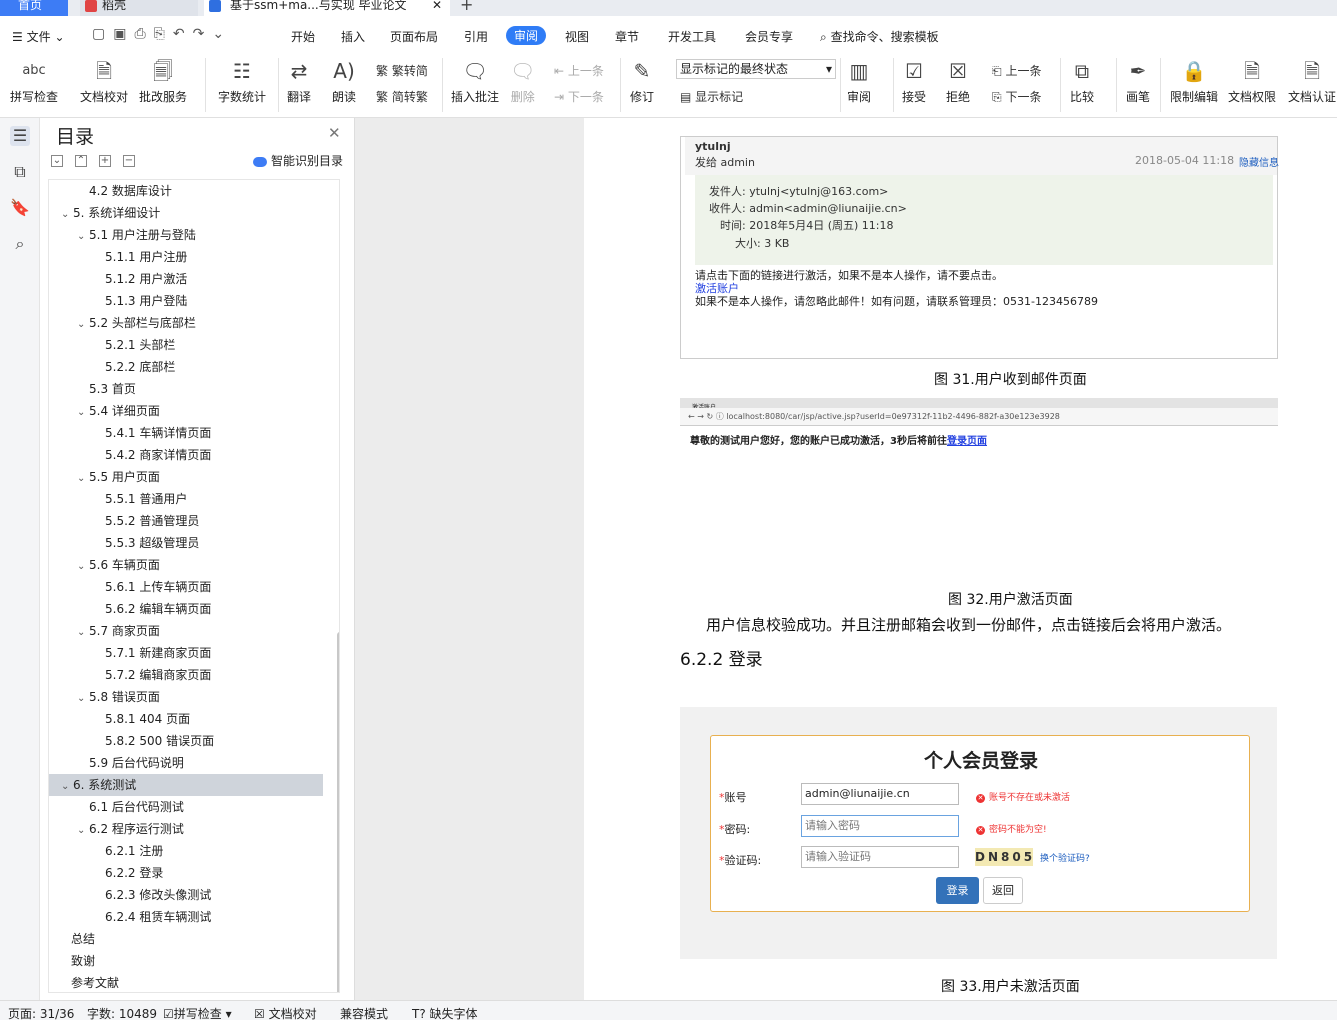 Image resolution: width=1337 pixels, height=1020 pixels. What do you see at coordinates (475, 80) in the screenshot?
I see `insert-comment-button: 🗨 插入批注` at bounding box center [475, 80].